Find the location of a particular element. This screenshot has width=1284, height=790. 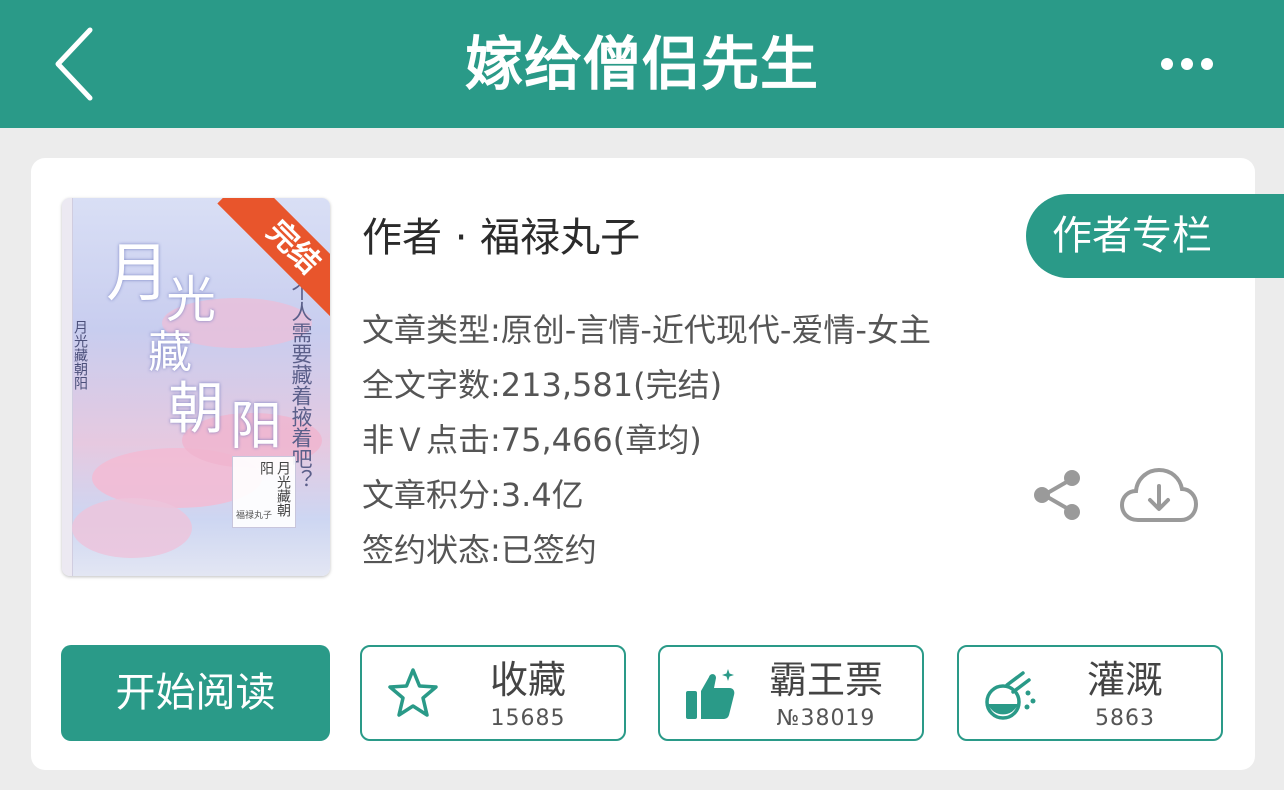

cloud-download-icon is located at coordinates (1159, 496).